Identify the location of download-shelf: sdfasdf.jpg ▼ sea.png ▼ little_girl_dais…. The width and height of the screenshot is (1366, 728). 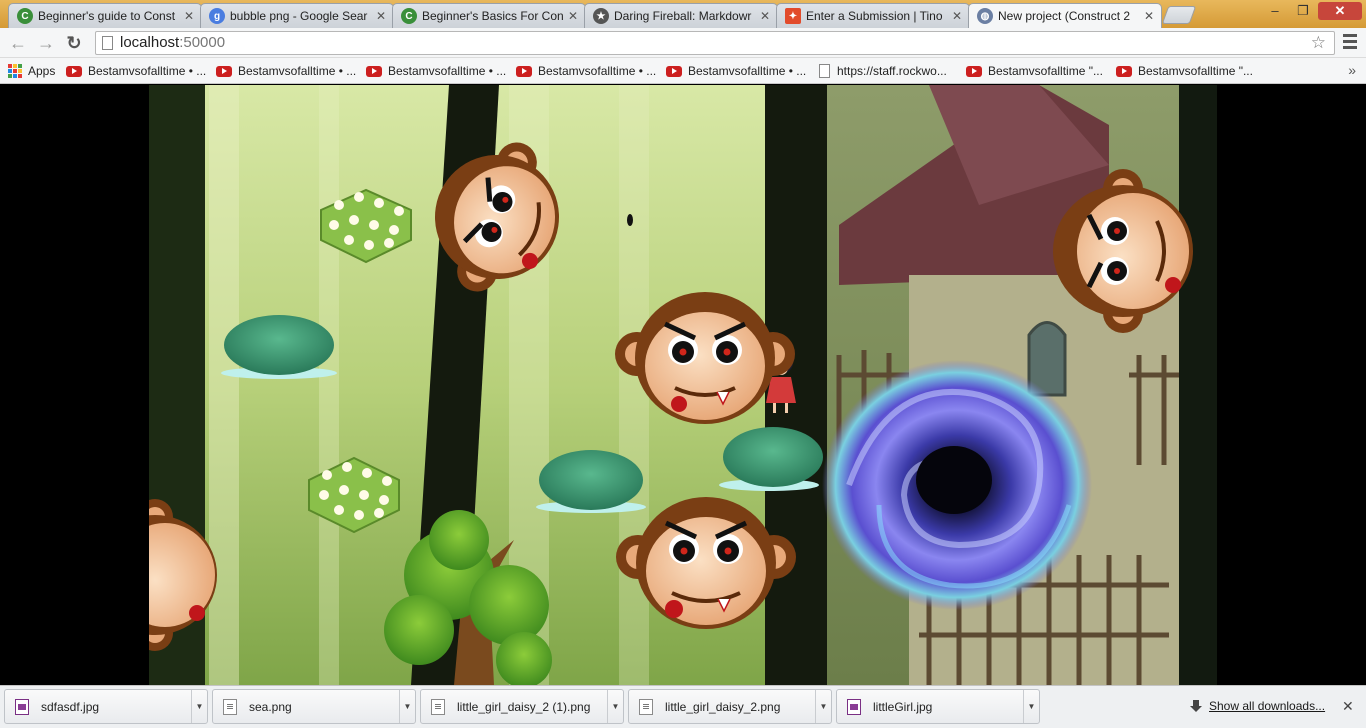
(683, 706).